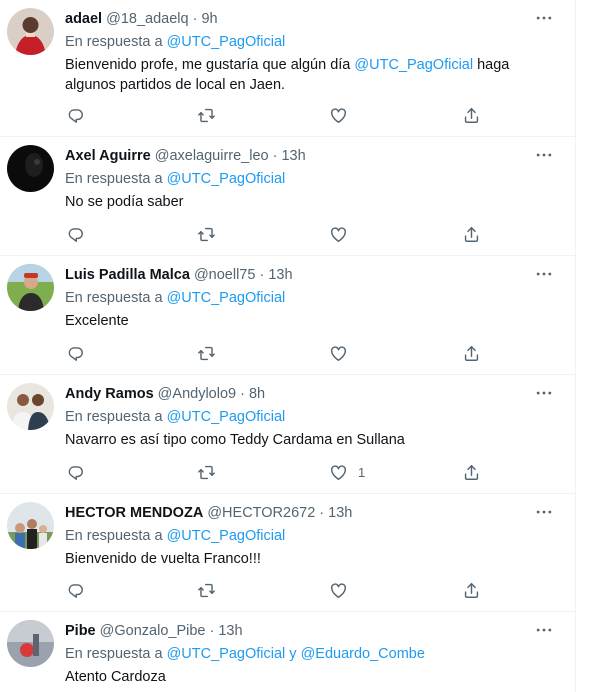 This screenshot has height=692, width=600. I want to click on handle: @Andylolo9, so click(197, 394).